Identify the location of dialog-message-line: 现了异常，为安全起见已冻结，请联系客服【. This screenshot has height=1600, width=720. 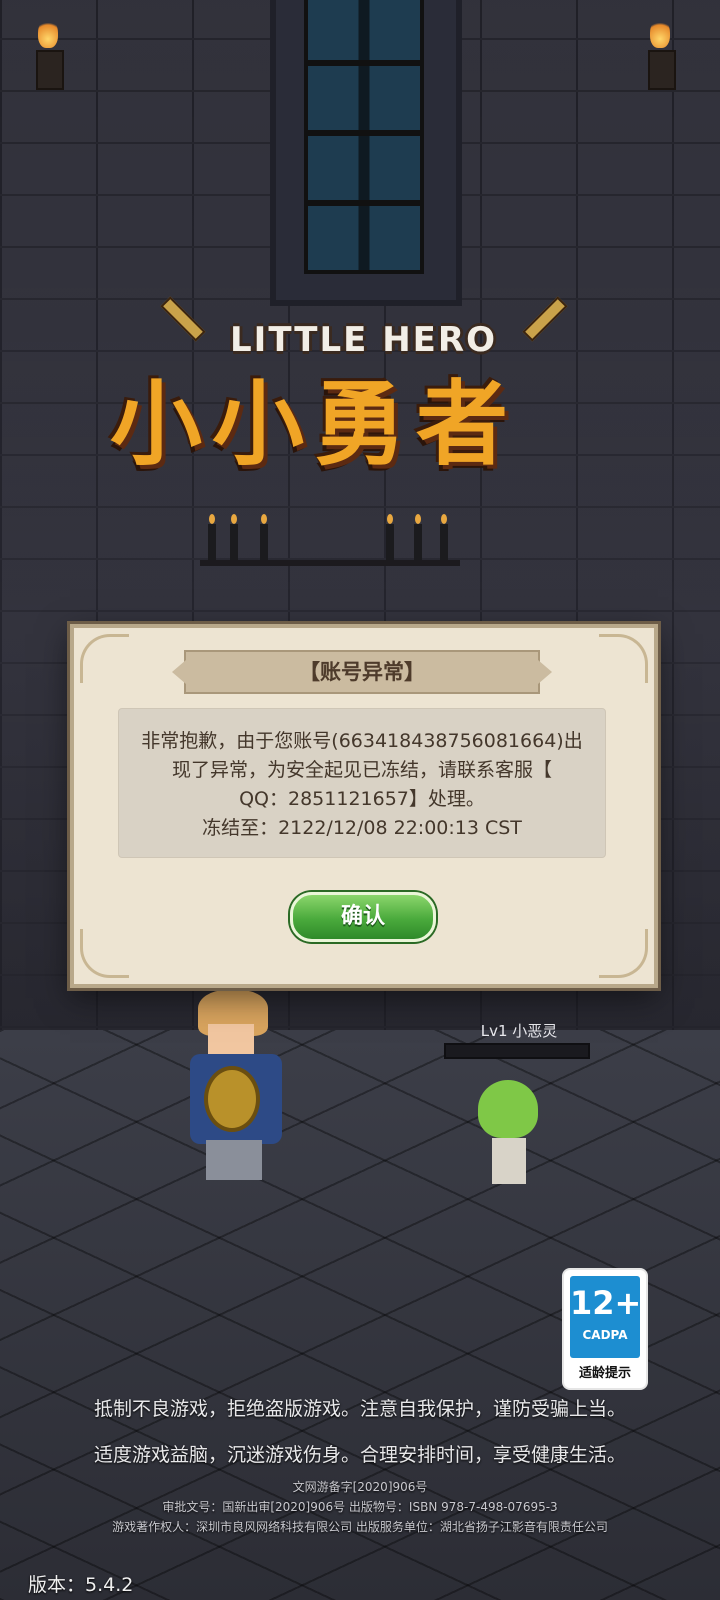
(361, 770).